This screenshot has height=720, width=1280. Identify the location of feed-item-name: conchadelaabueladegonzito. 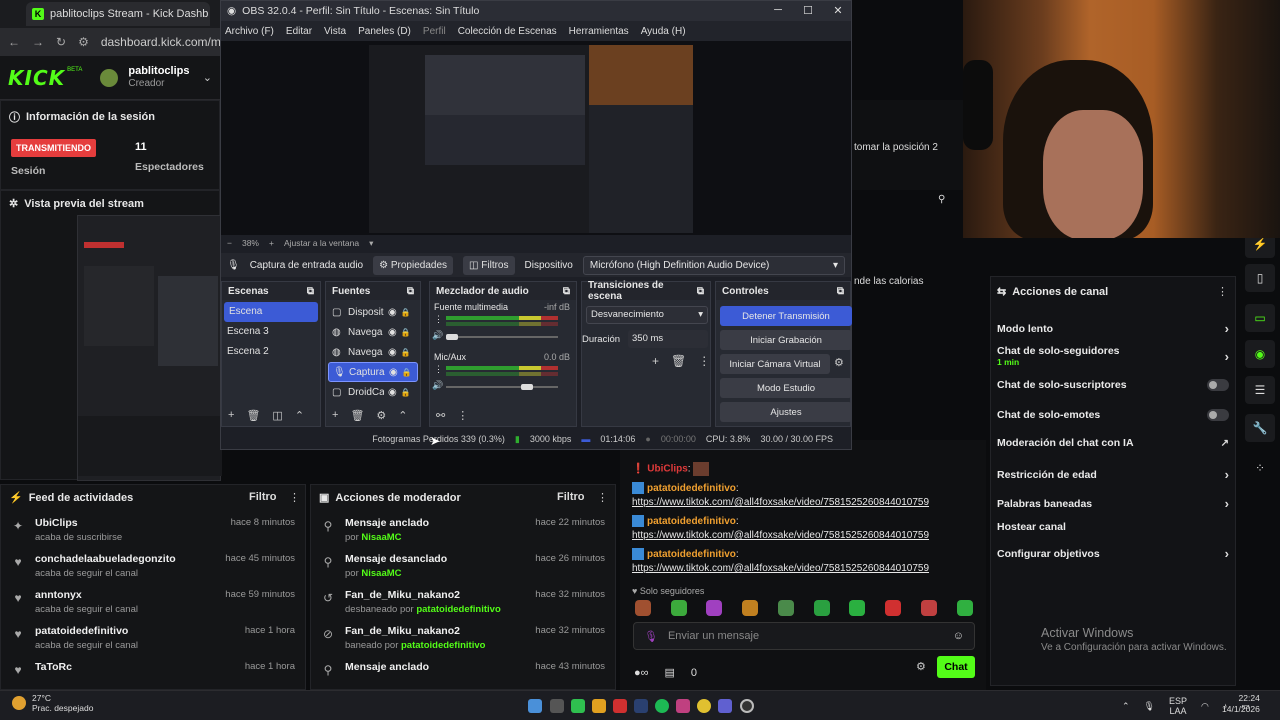
(125, 559).